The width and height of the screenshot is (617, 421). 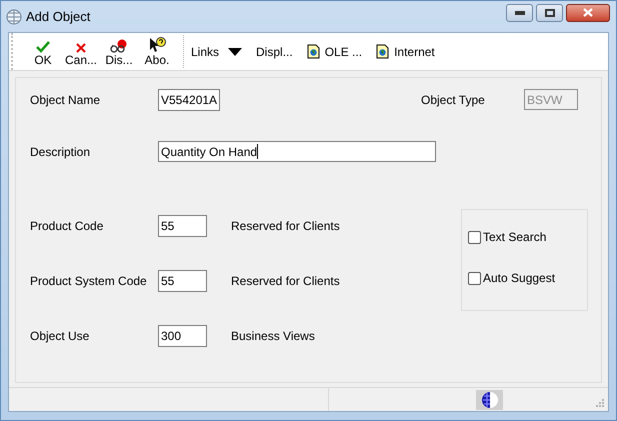 I want to click on close-icon, so click(x=588, y=12).